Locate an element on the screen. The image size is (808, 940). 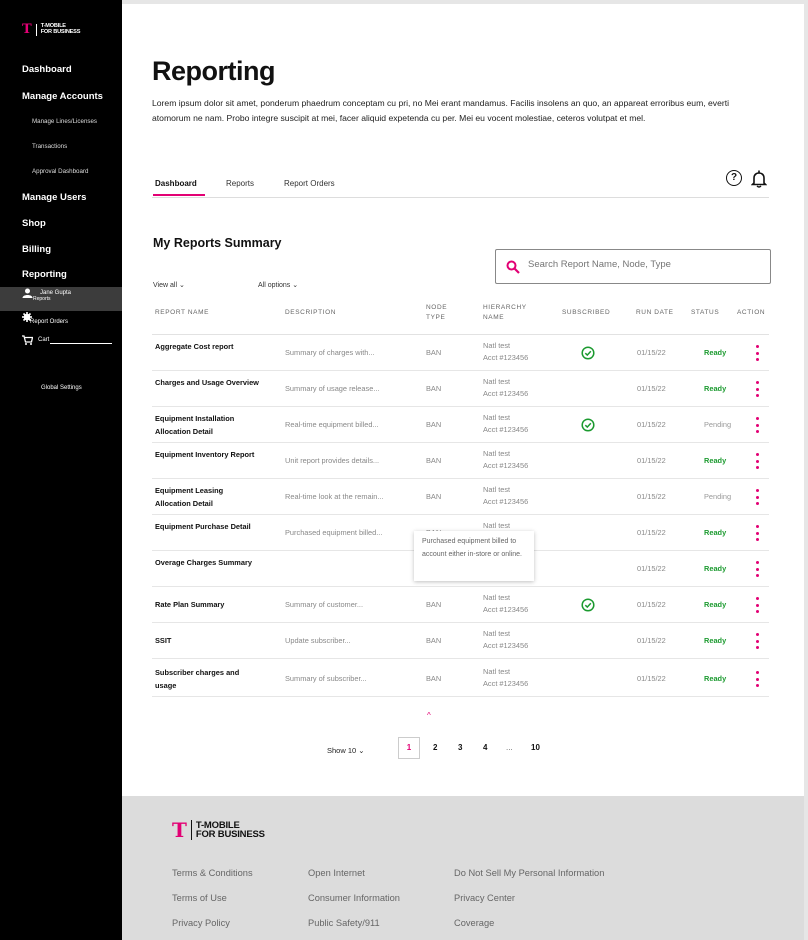
footer-link-privacy-policy: Privacy Policy is located at coordinates (201, 923).